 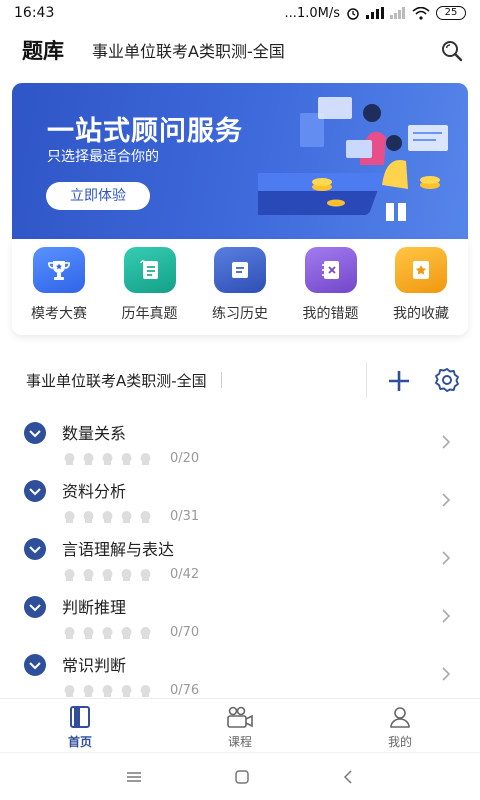 What do you see at coordinates (149, 270) in the screenshot?
I see `scroll-icon` at bounding box center [149, 270].